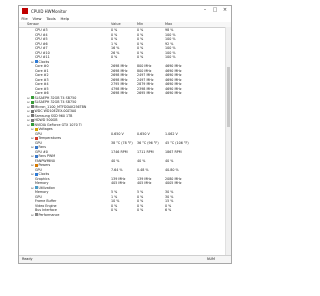  I want to click on row-label: Frame Buffer, so click(46, 201).